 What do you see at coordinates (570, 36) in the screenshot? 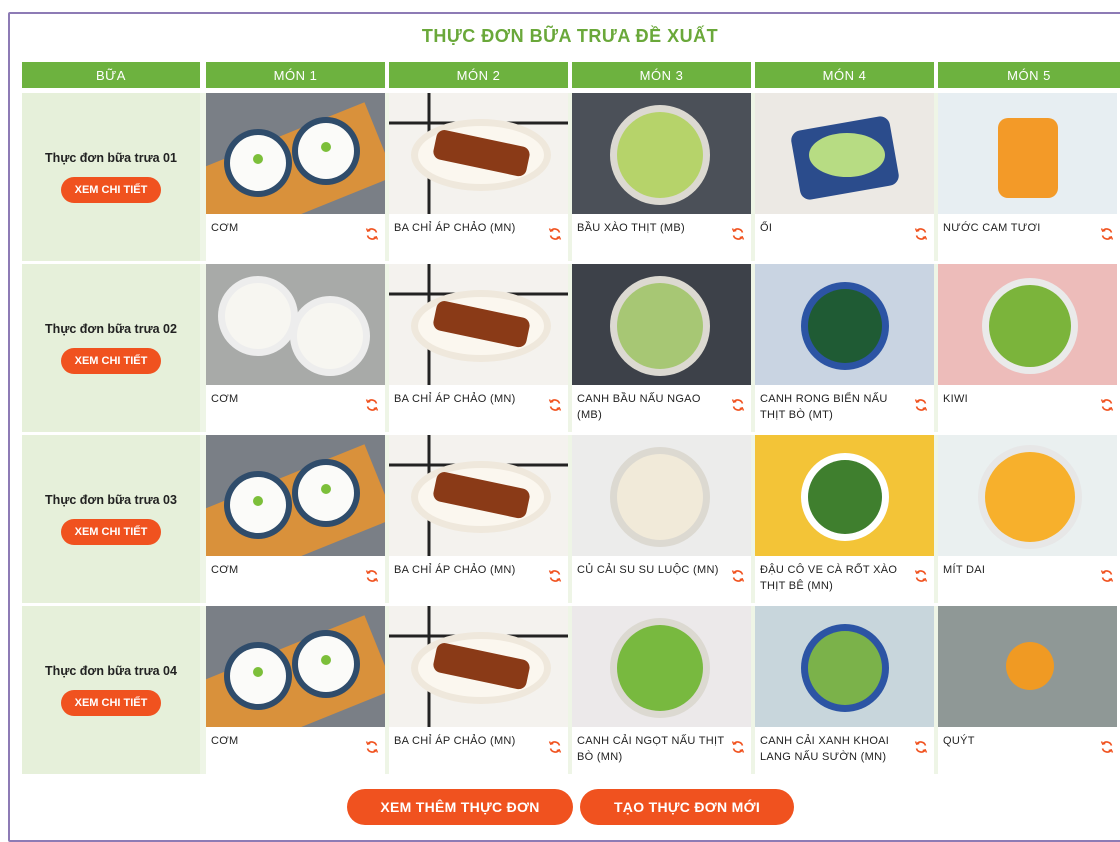
I see `page-title: THỰC ĐƠN BỮA TRƯA ĐỀ XUẤT` at bounding box center [570, 36].